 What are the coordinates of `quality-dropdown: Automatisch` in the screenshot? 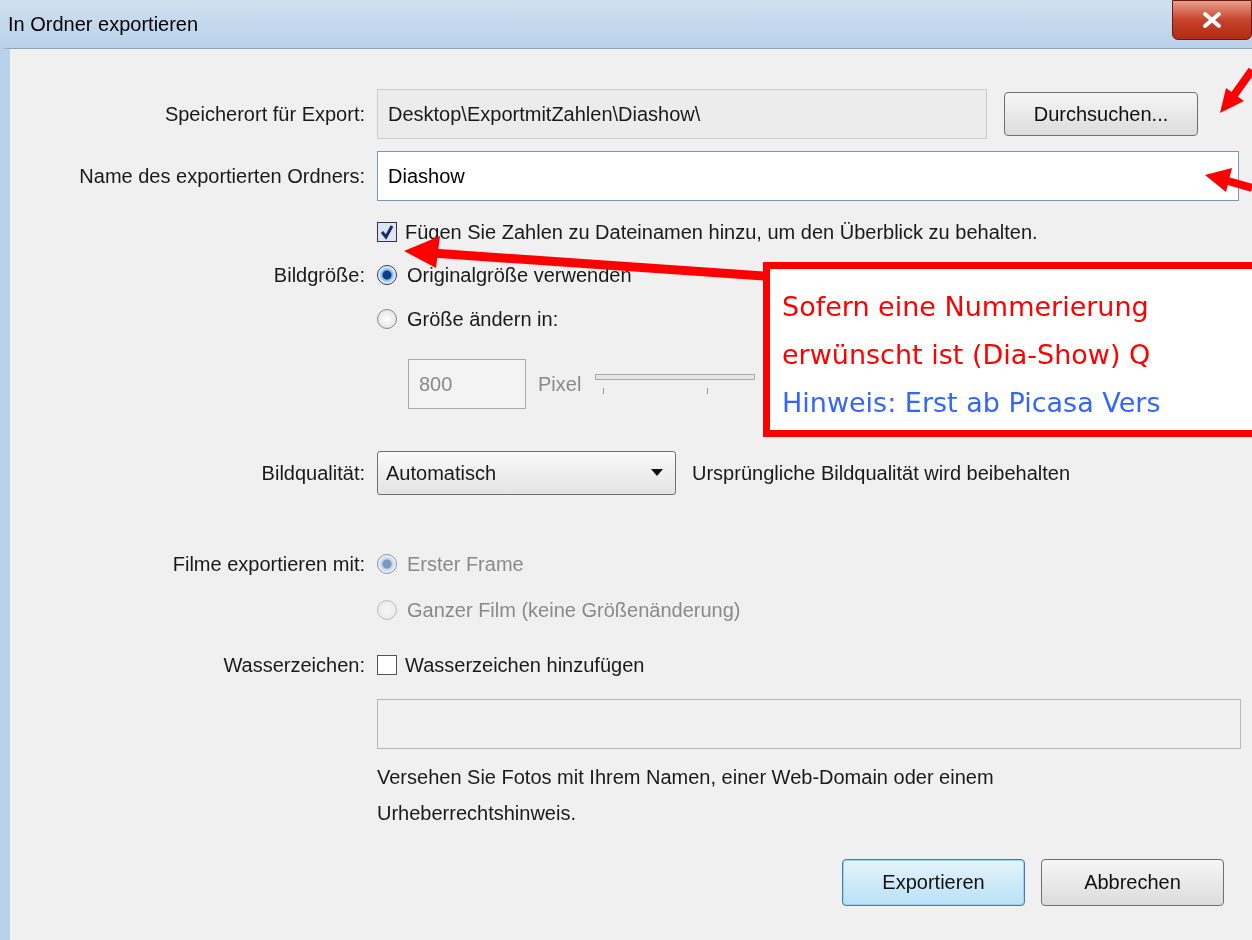 It's located at (526, 473).